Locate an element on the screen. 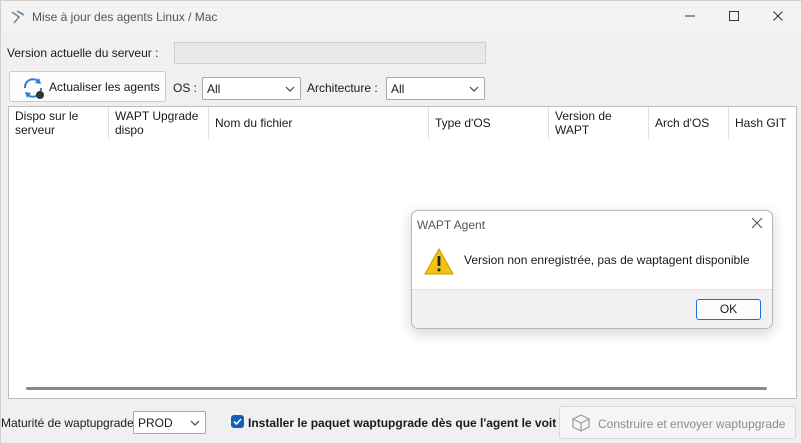  minimize-button is located at coordinates (690, 16).